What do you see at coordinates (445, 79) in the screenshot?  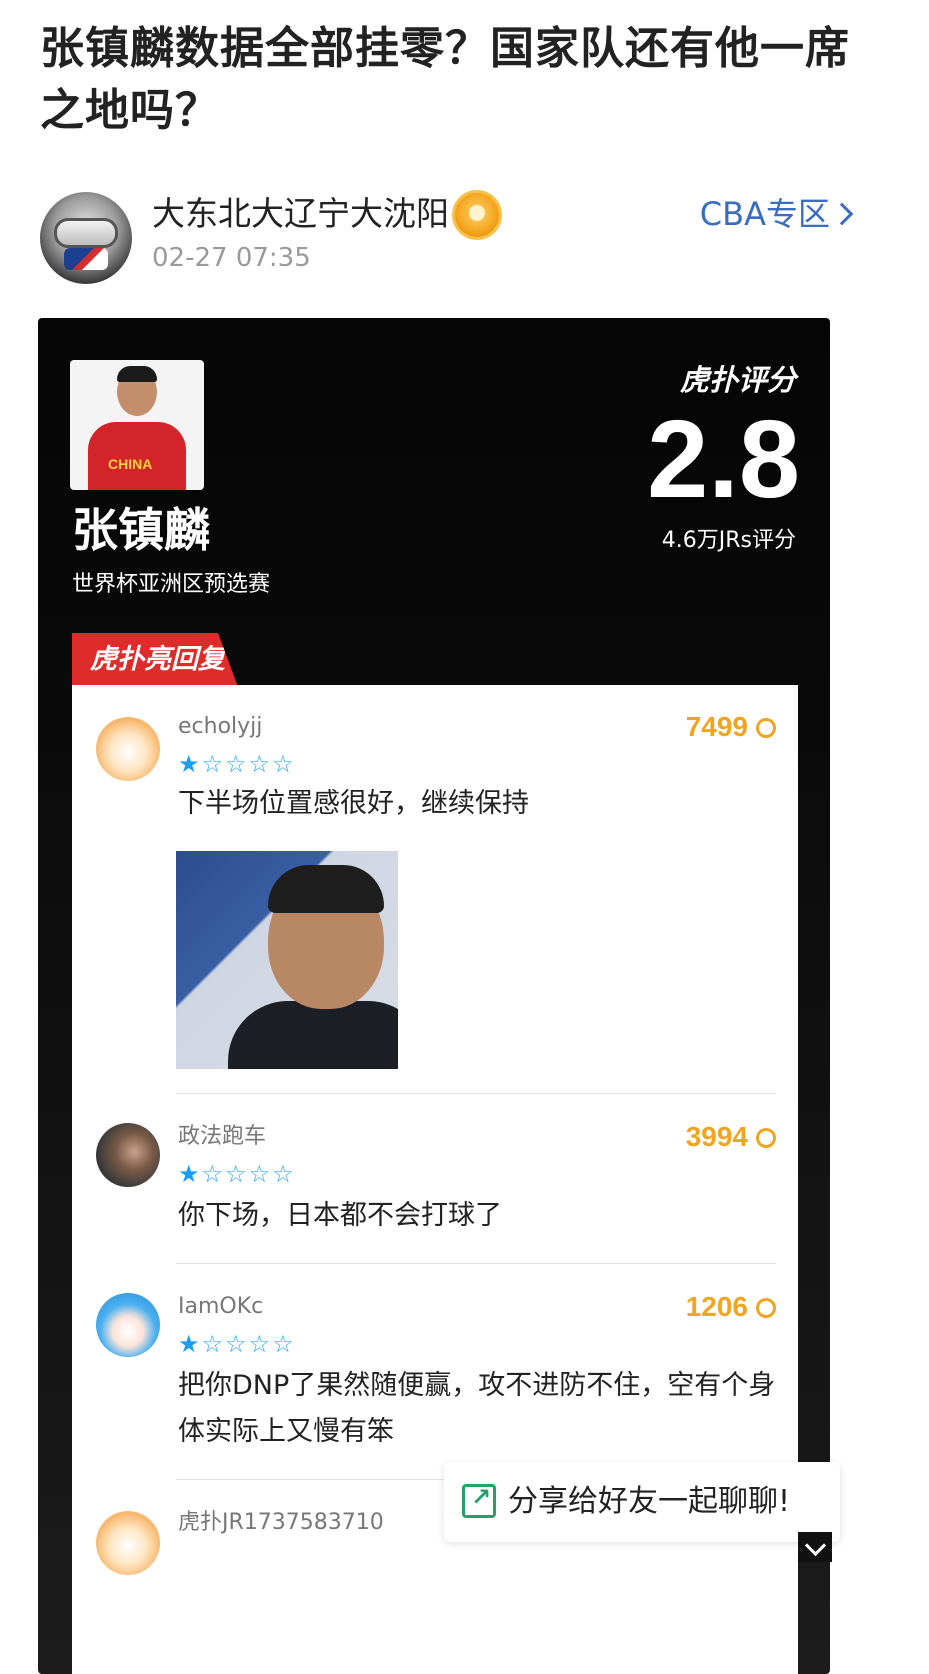 I see `article-title: 张镇麟数据全部挂零？国家队还有他一席之地吗？` at bounding box center [445, 79].